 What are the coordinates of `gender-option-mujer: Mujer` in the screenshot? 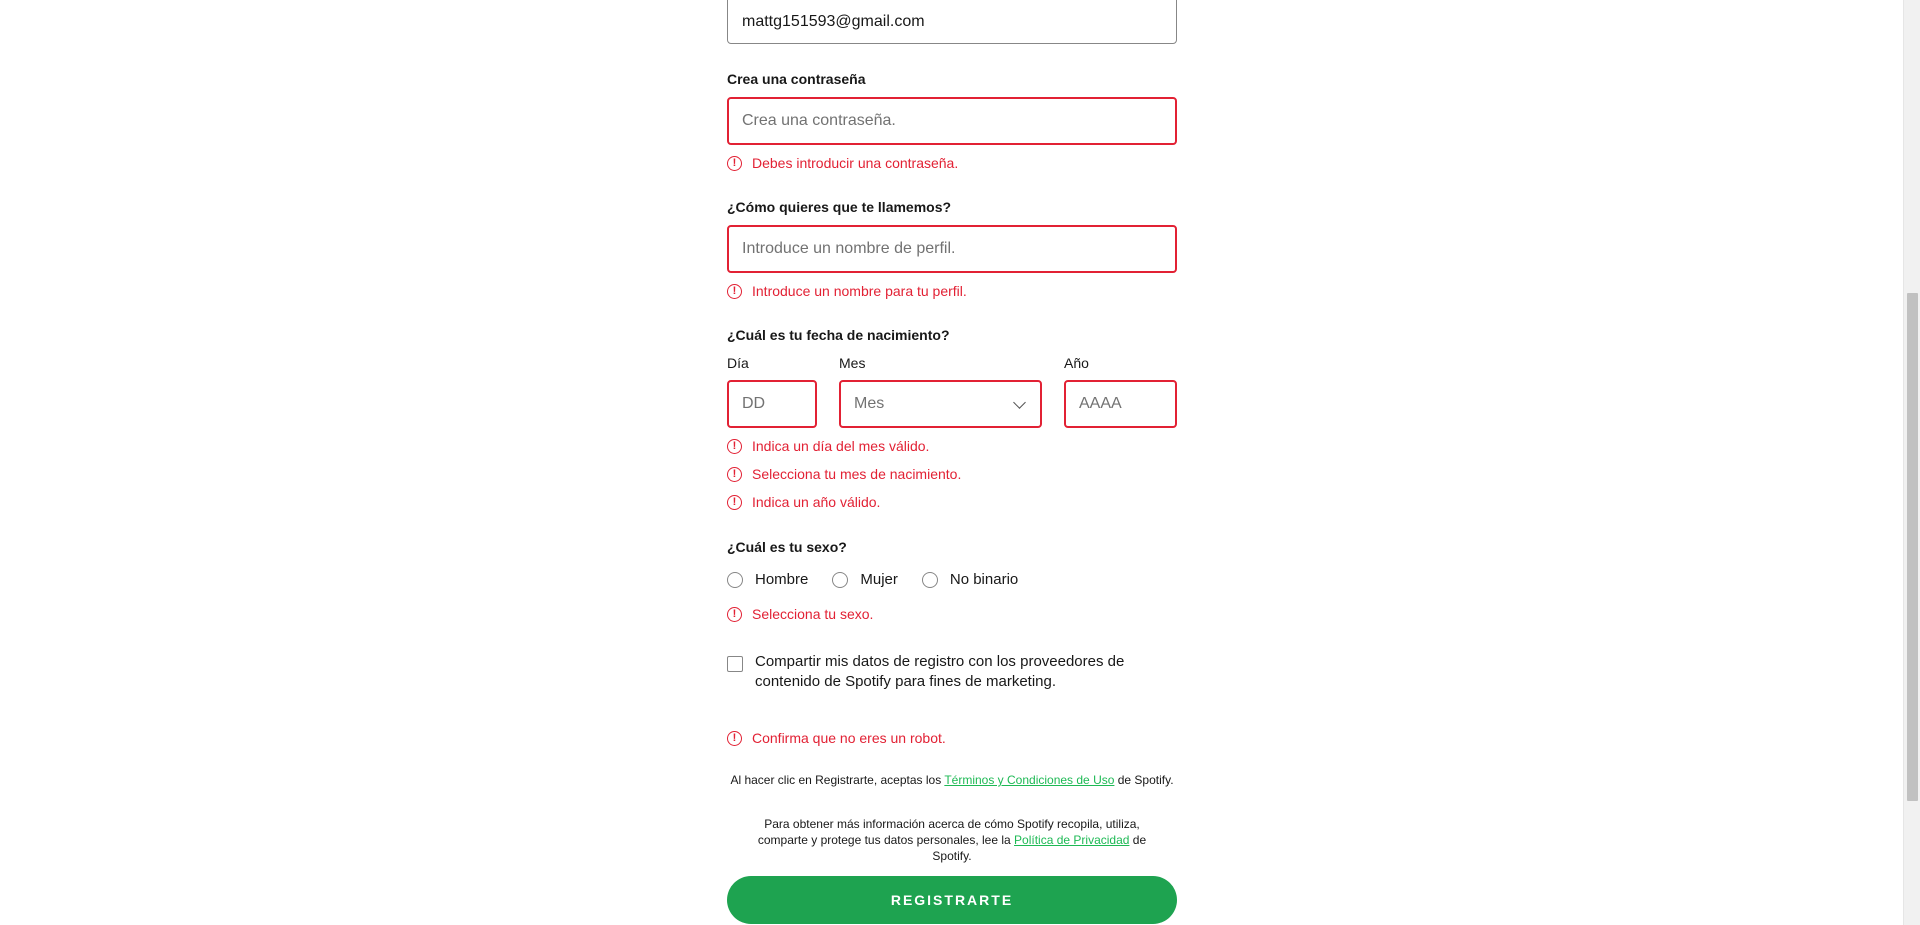 It's located at (865, 579).